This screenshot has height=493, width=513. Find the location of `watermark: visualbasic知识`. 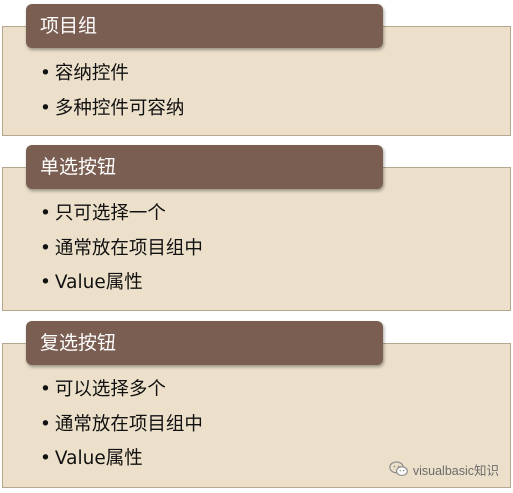

watermark: visualbasic知识 is located at coordinates (444, 469).